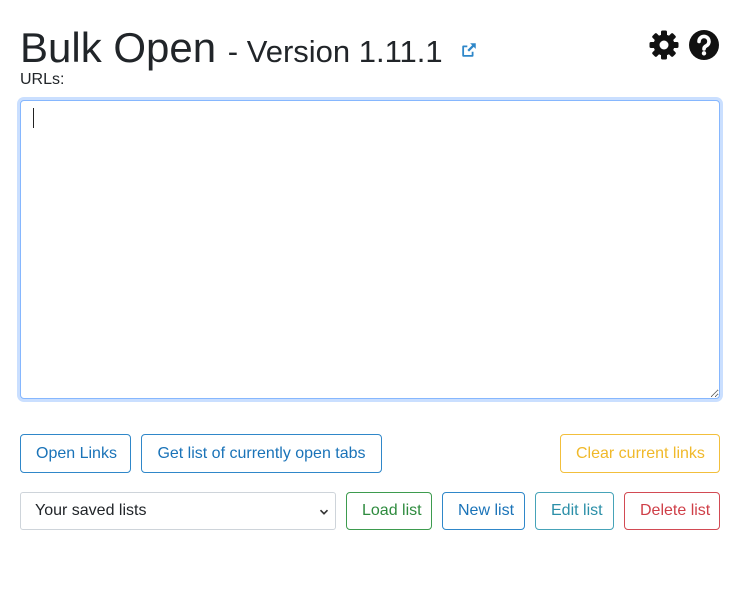  Describe the element at coordinates (178, 511) in the screenshot. I see `saved-lists-select: Your saved lists` at that location.